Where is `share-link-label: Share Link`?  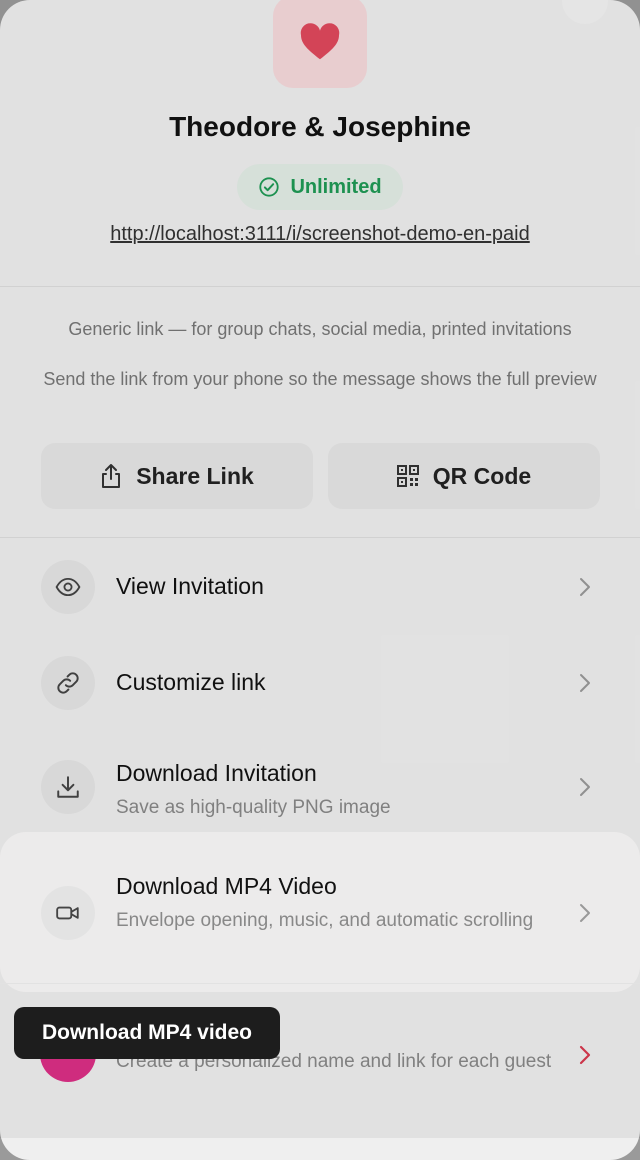 share-link-label: Share Link is located at coordinates (195, 475).